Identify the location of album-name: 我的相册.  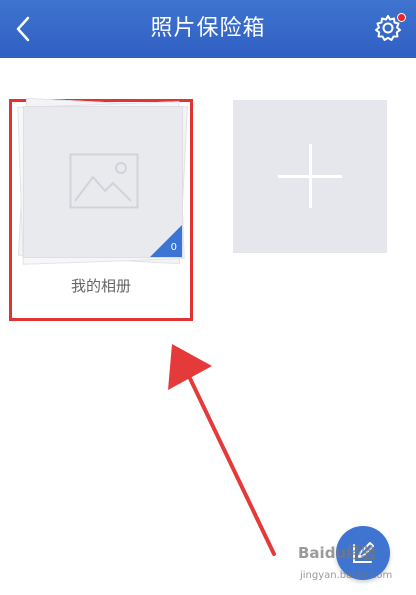
(100, 286).